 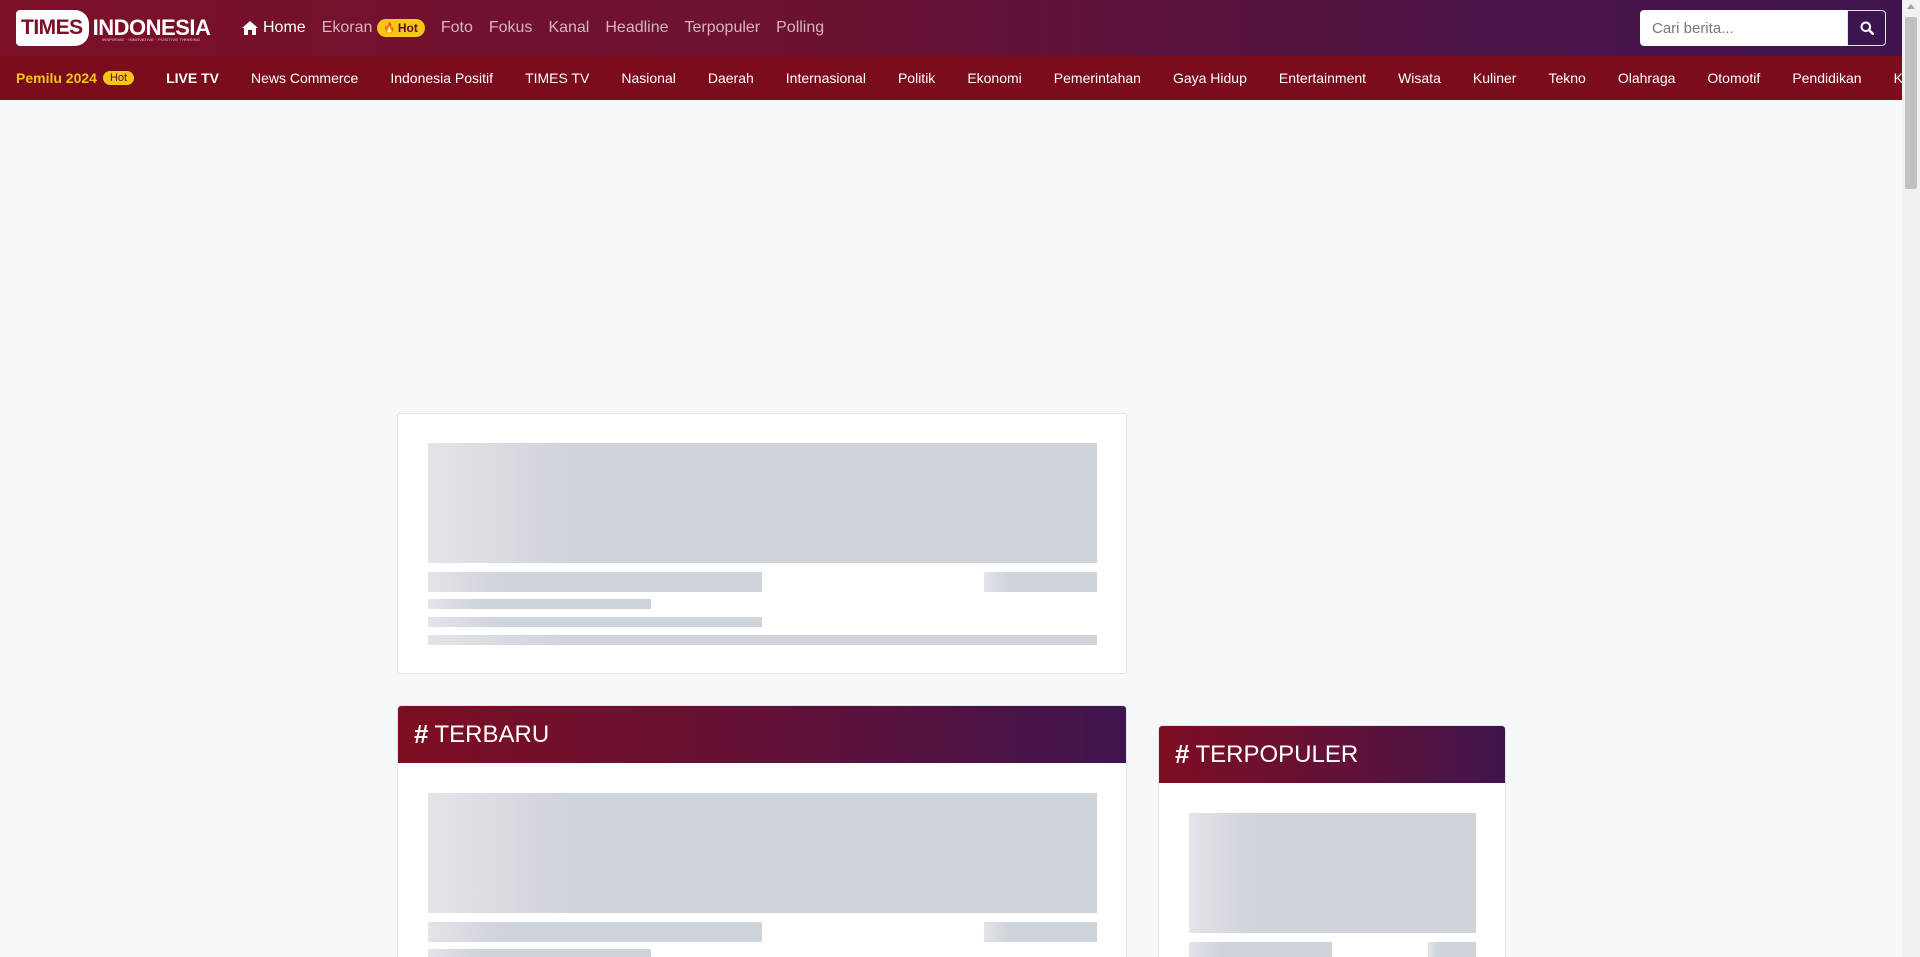 I want to click on nav-internasional: Internasional, so click(x=826, y=78).